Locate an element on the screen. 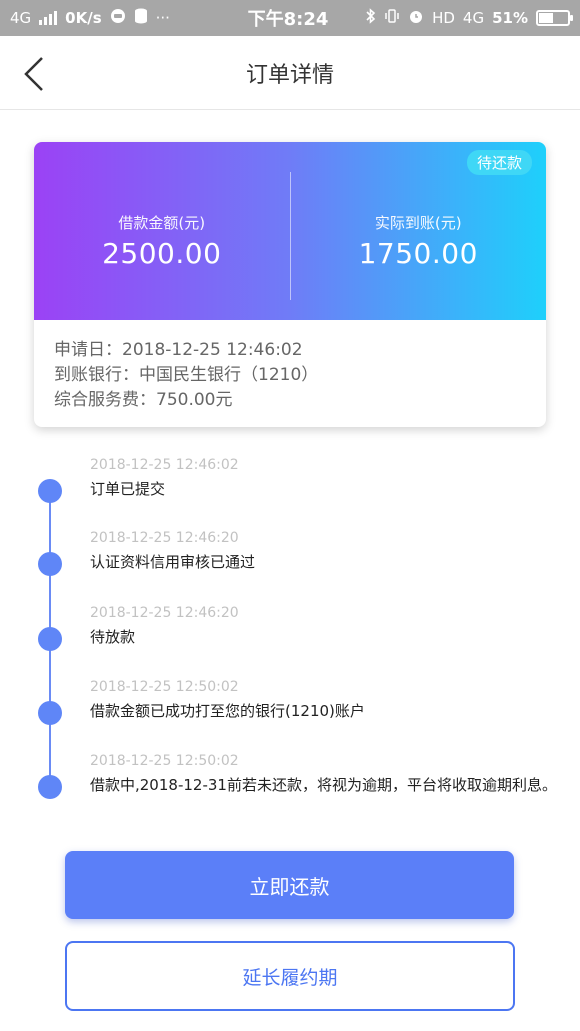  timeline-item: 2018-12-25 12:46:20 认证资料信用审核已通过 is located at coordinates (290, 558).